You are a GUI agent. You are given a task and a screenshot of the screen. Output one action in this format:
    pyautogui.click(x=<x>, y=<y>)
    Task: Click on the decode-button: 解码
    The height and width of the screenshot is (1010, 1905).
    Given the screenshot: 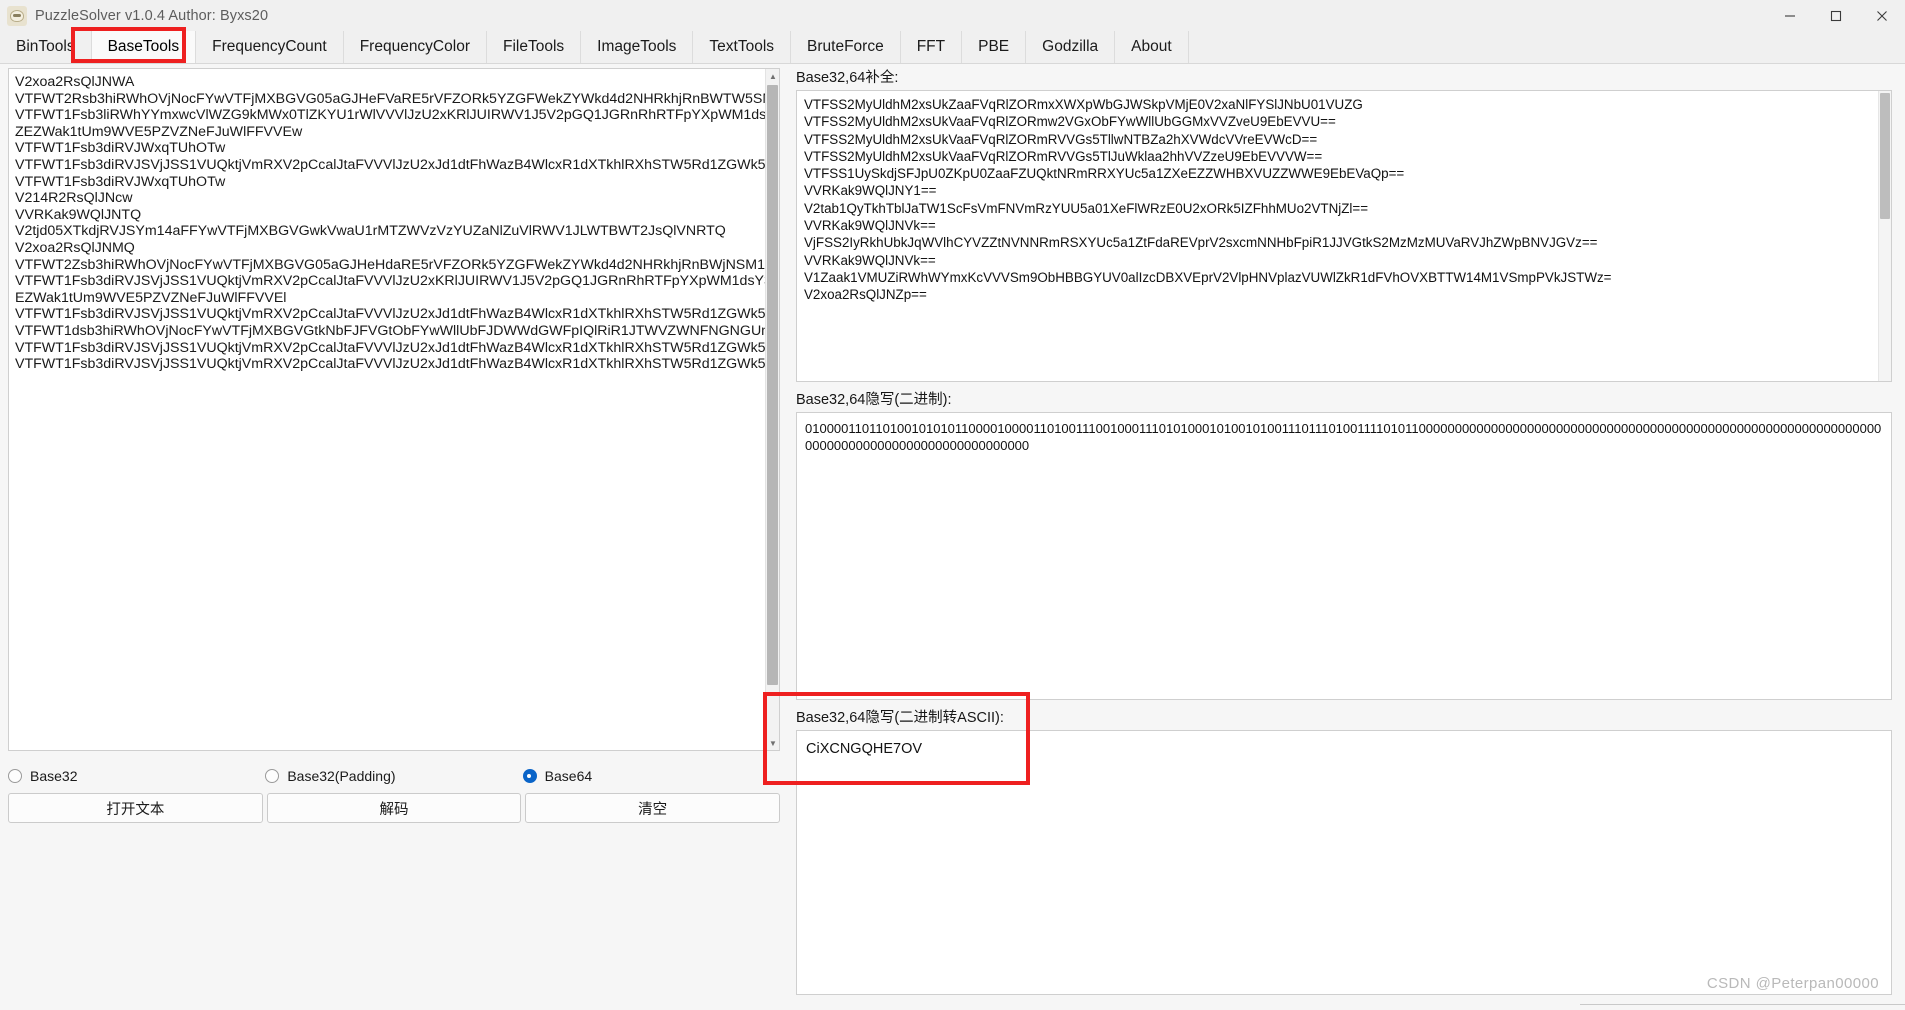 What is the action you would take?
    pyautogui.click(x=394, y=808)
    